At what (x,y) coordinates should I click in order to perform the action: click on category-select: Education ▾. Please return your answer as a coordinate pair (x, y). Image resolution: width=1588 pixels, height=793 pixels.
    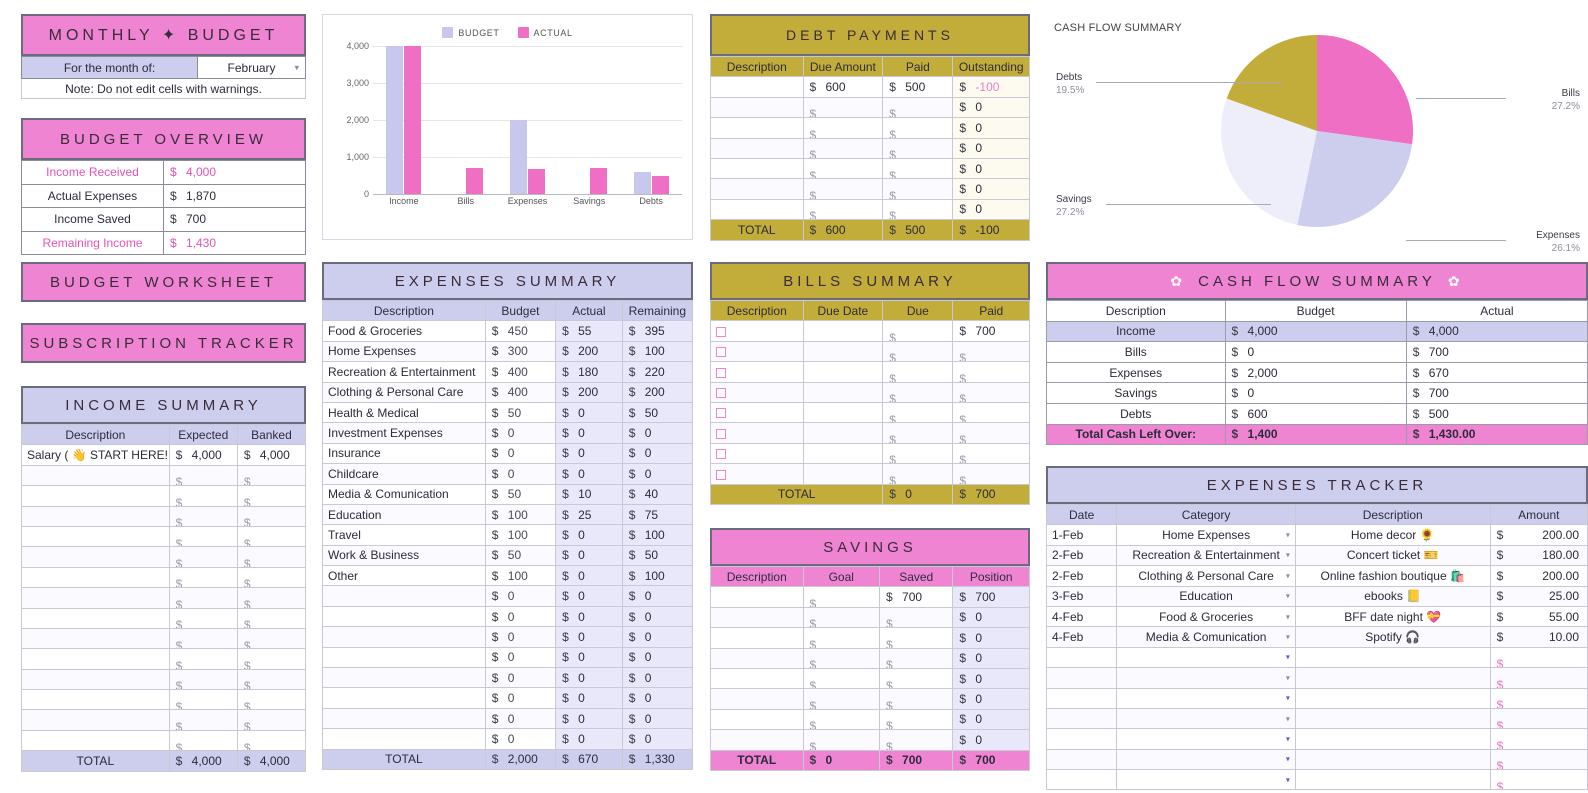
    Looking at the image, I should click on (1206, 596).